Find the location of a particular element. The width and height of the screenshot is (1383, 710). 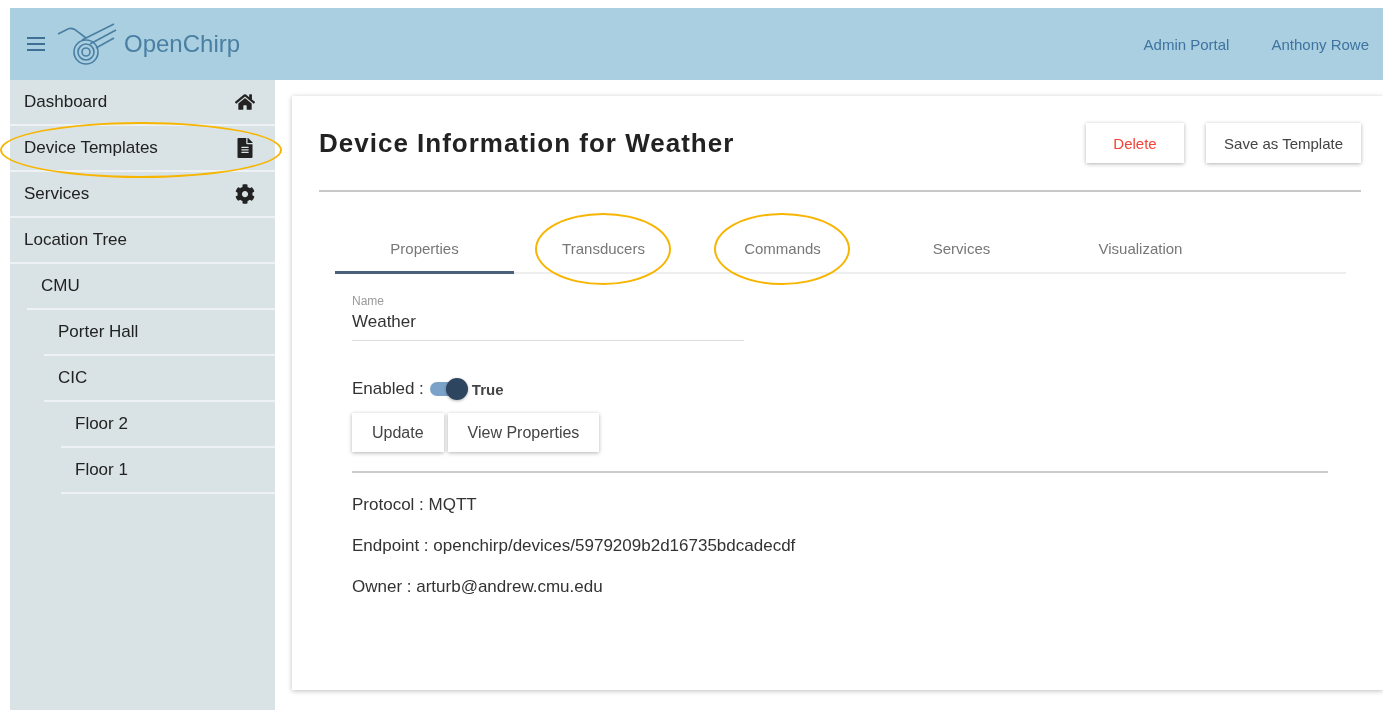

tab: Visualization is located at coordinates (1140, 249).